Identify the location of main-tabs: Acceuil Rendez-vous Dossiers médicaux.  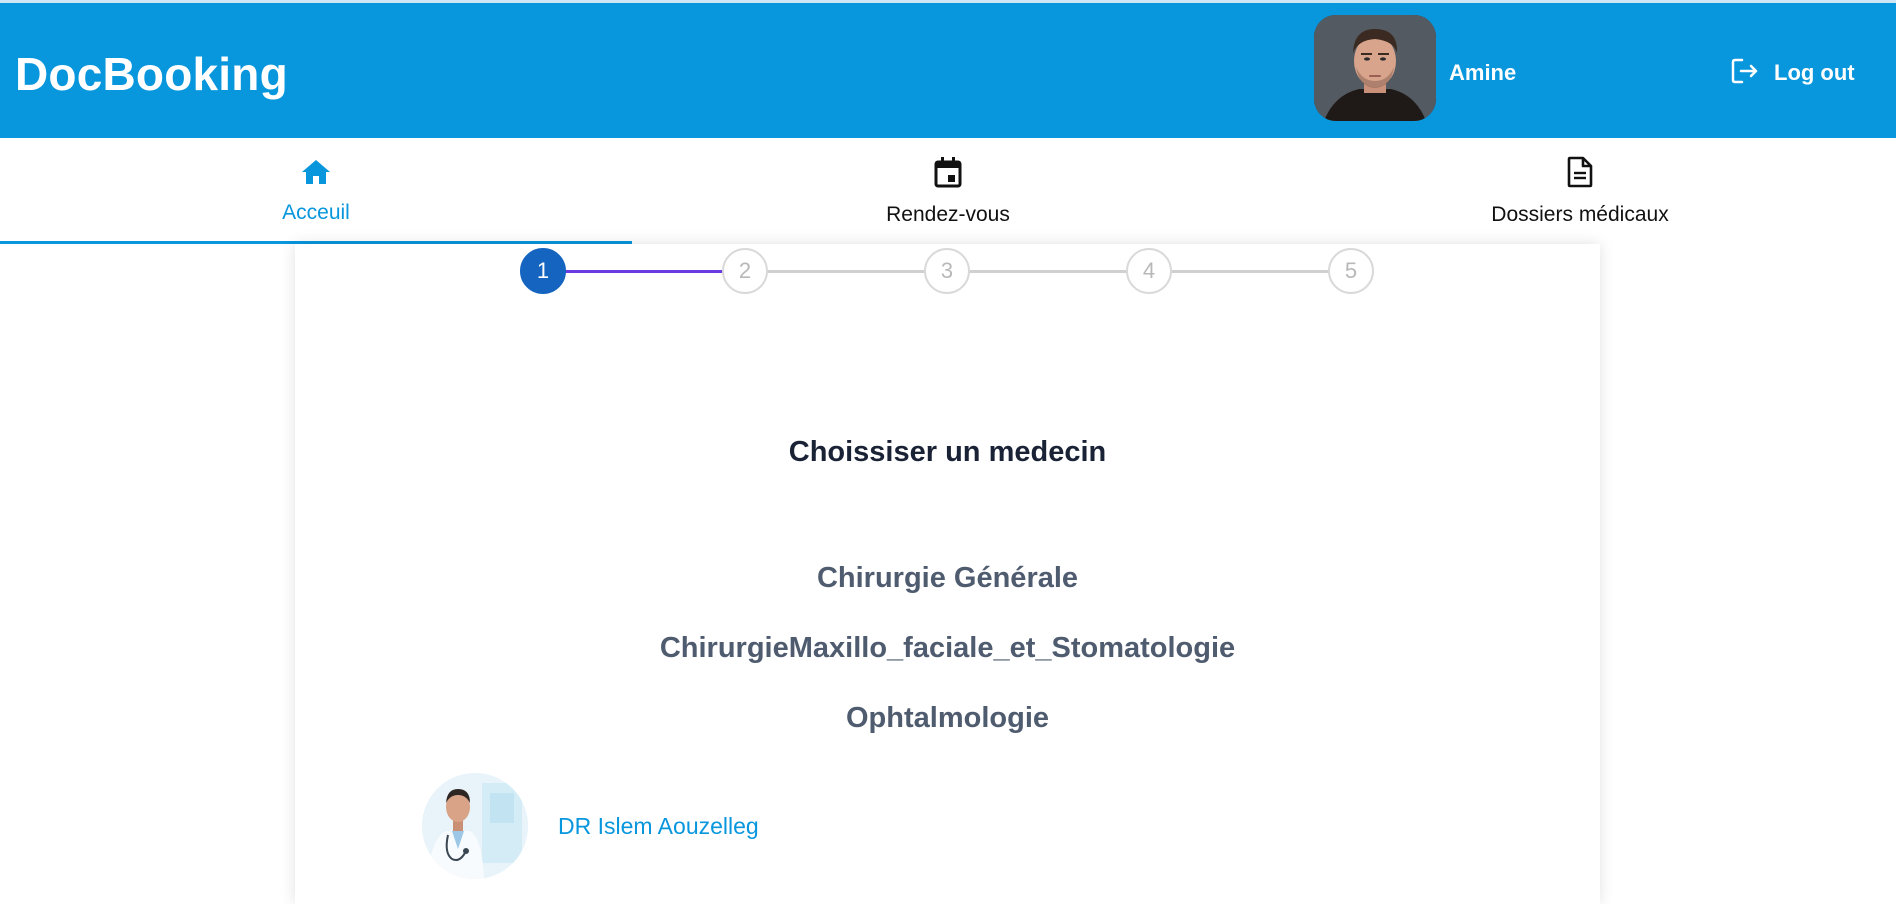
(948, 191).